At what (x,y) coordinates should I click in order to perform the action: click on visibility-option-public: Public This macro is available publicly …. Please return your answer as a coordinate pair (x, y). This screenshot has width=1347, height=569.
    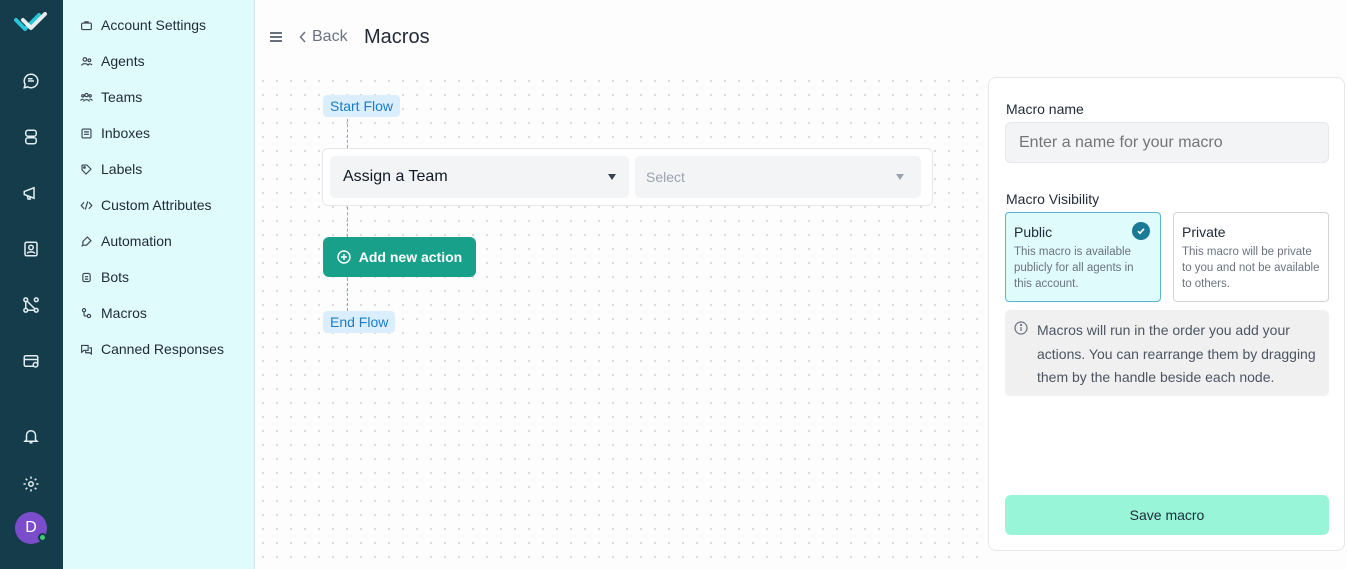
    Looking at the image, I should click on (1083, 257).